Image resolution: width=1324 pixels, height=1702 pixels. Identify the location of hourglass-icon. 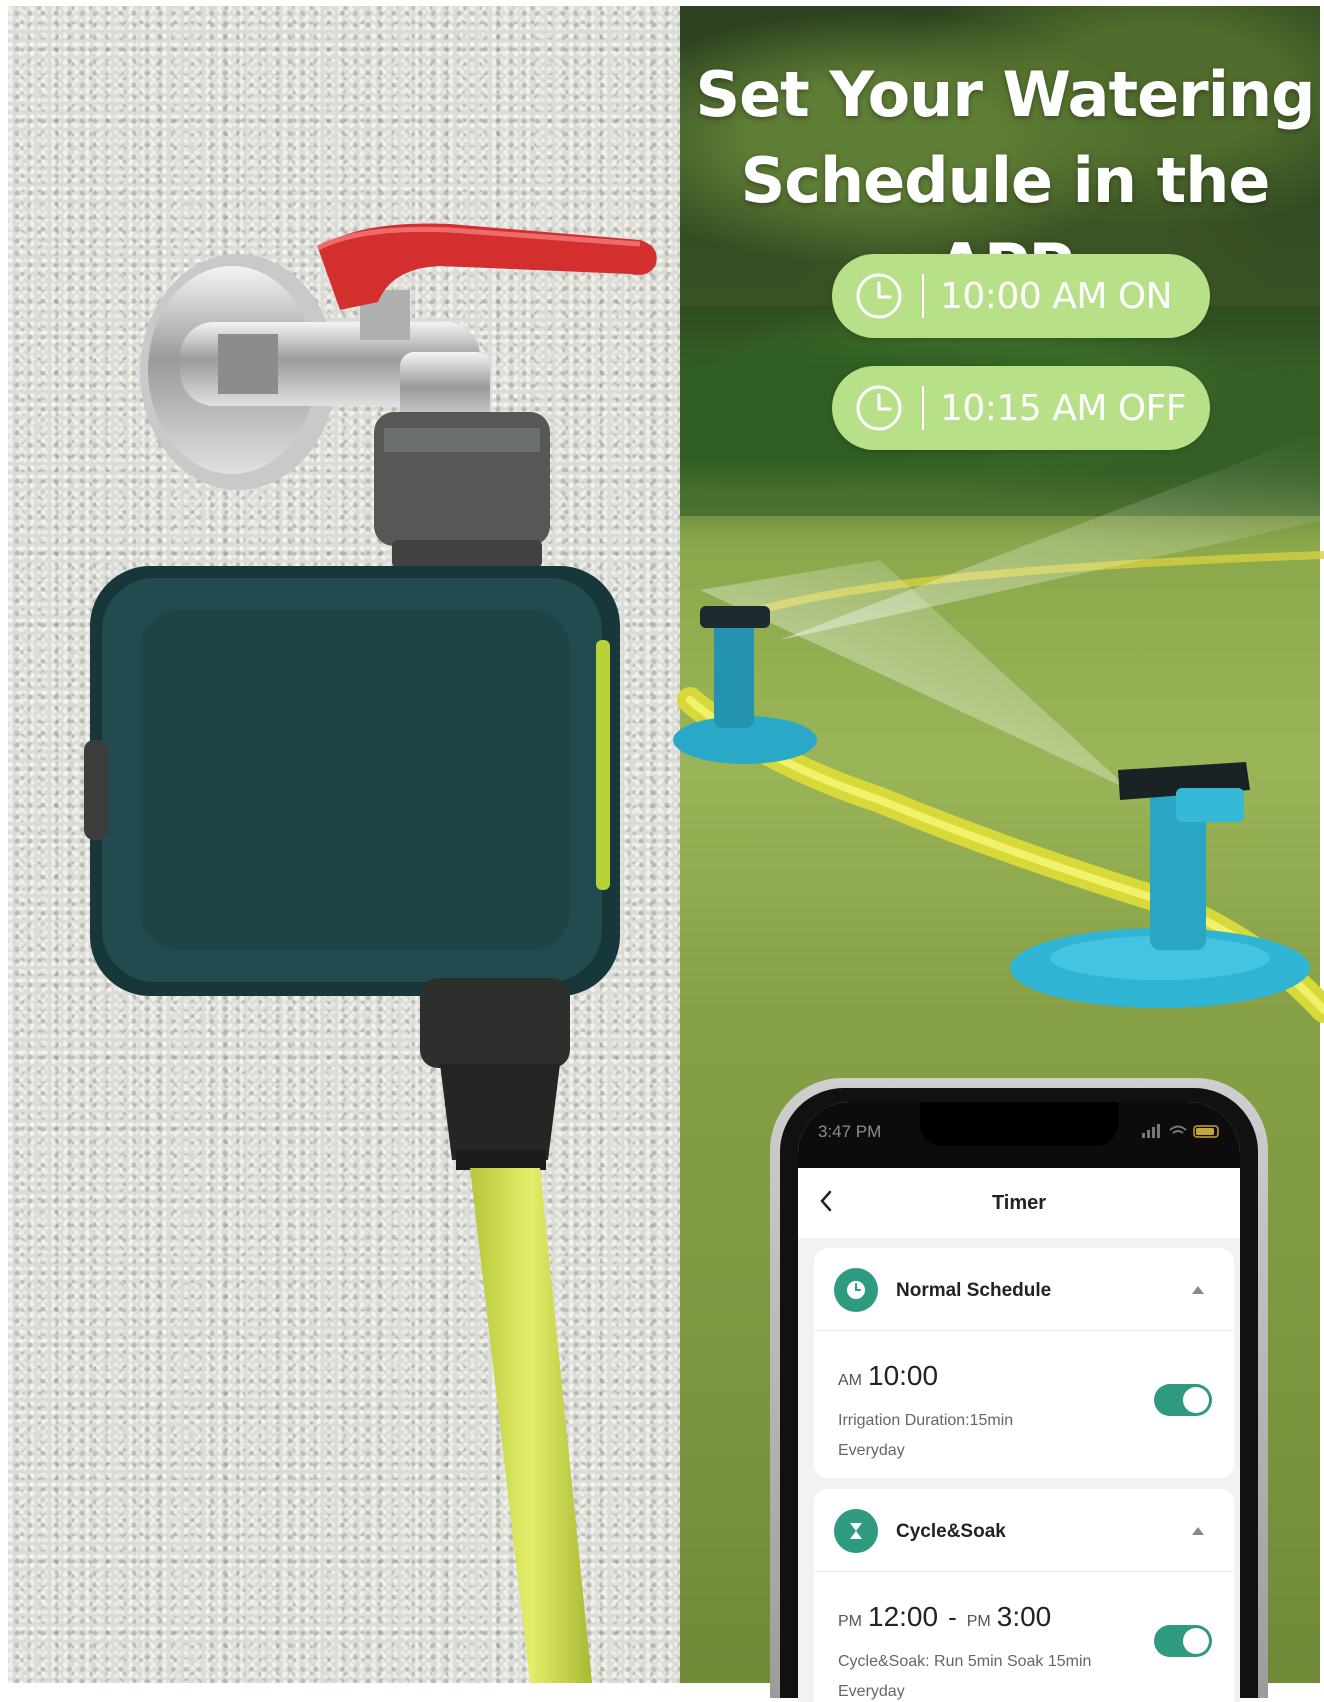
(856, 1531).